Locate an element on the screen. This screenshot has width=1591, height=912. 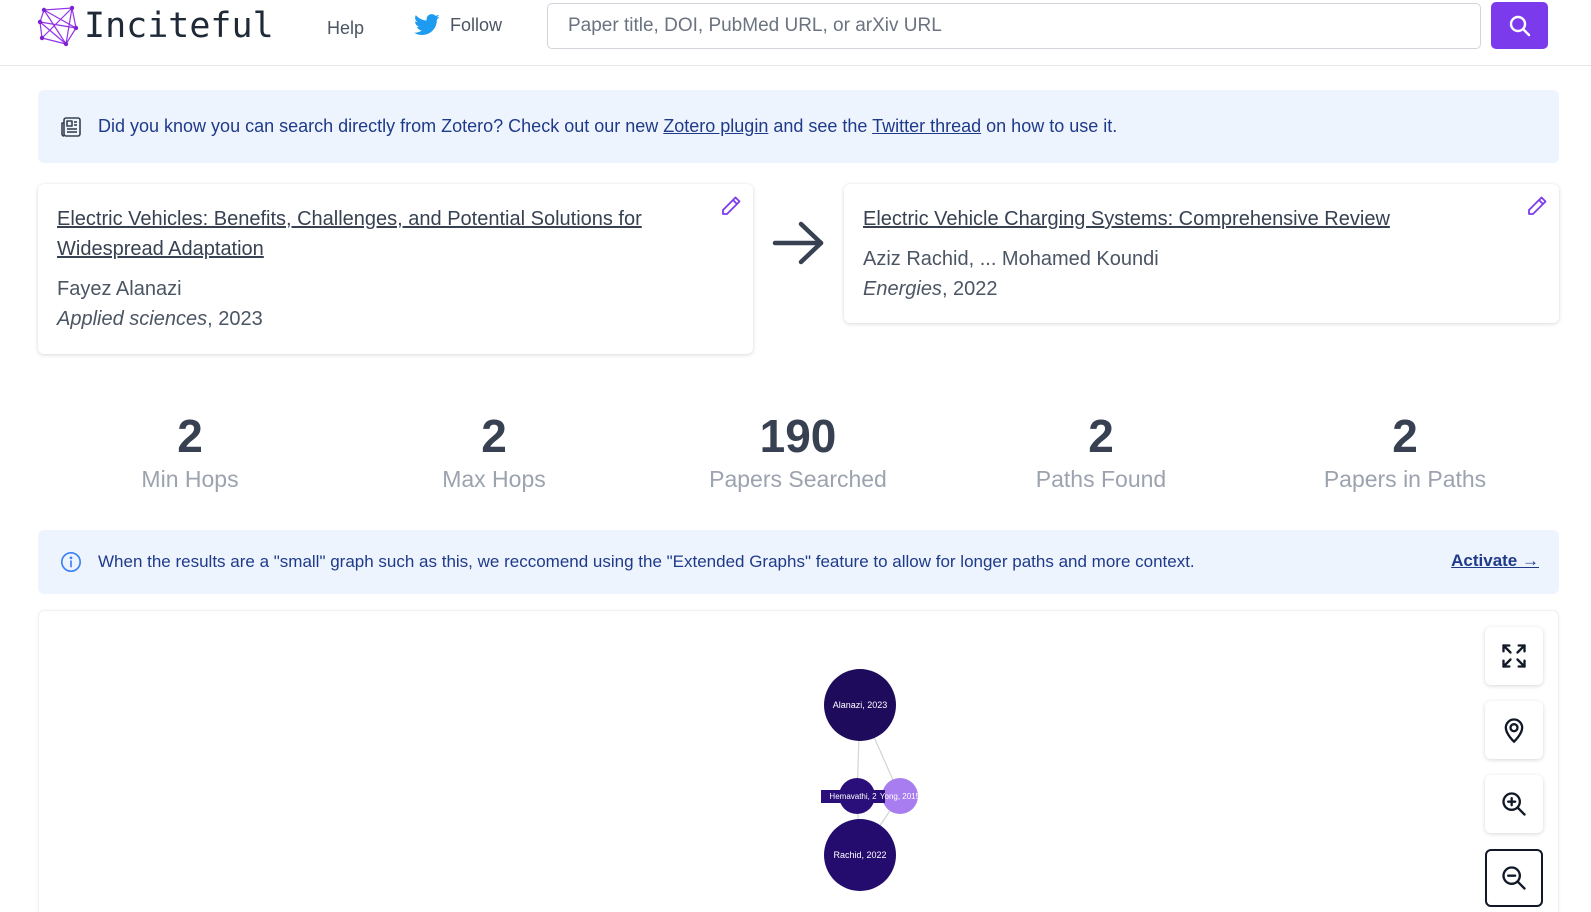
arrow-right-icon is located at coordinates (798, 243).